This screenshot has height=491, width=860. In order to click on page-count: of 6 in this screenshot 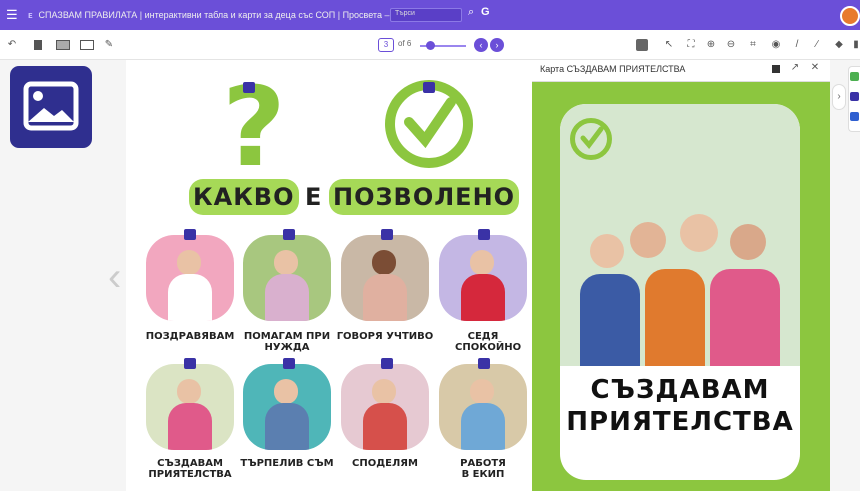, I will do `click(405, 43)`.